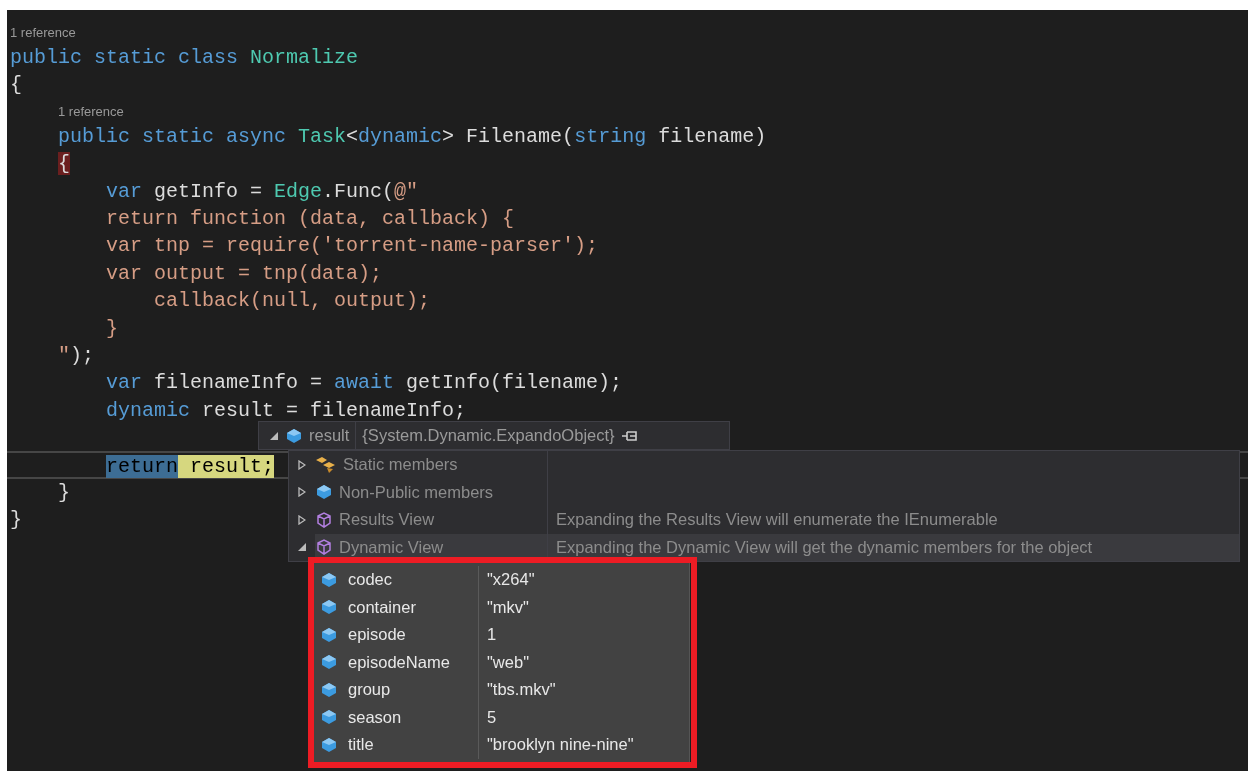 This screenshot has width=1248, height=771. I want to click on property-value: 5, so click(491, 717).